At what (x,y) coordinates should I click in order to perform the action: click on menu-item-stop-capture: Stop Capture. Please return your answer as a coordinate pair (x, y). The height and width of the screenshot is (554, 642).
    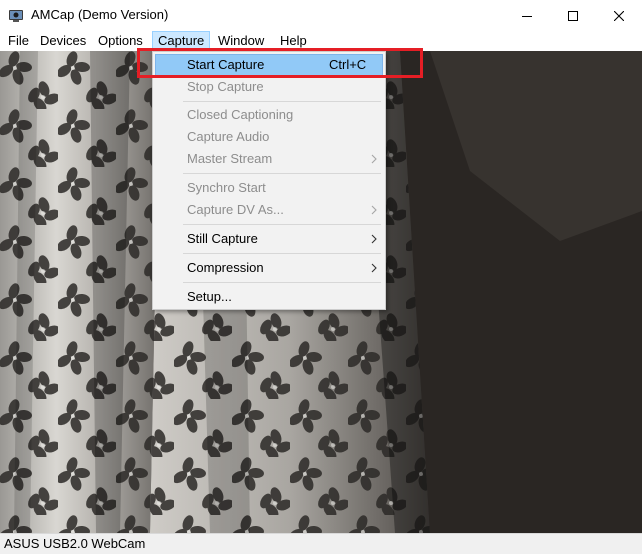
    Looking at the image, I should click on (269, 87).